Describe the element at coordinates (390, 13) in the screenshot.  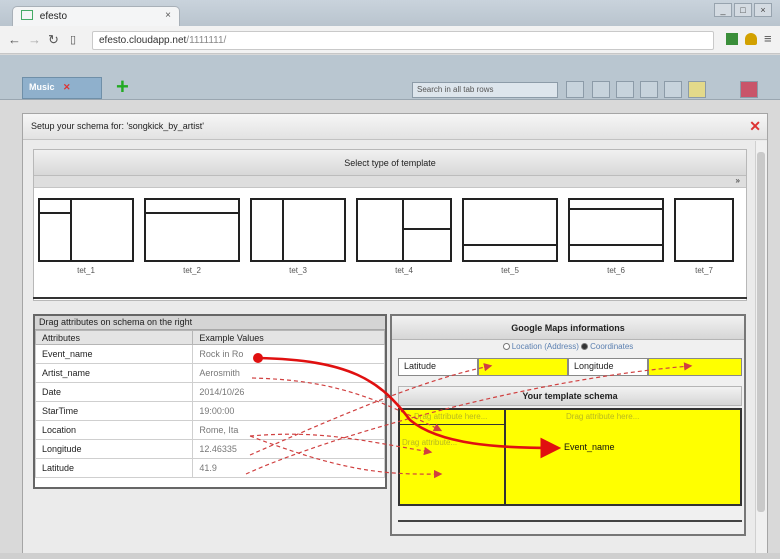
I see `browser-titlebar: efesto × _ □ ×` at that location.